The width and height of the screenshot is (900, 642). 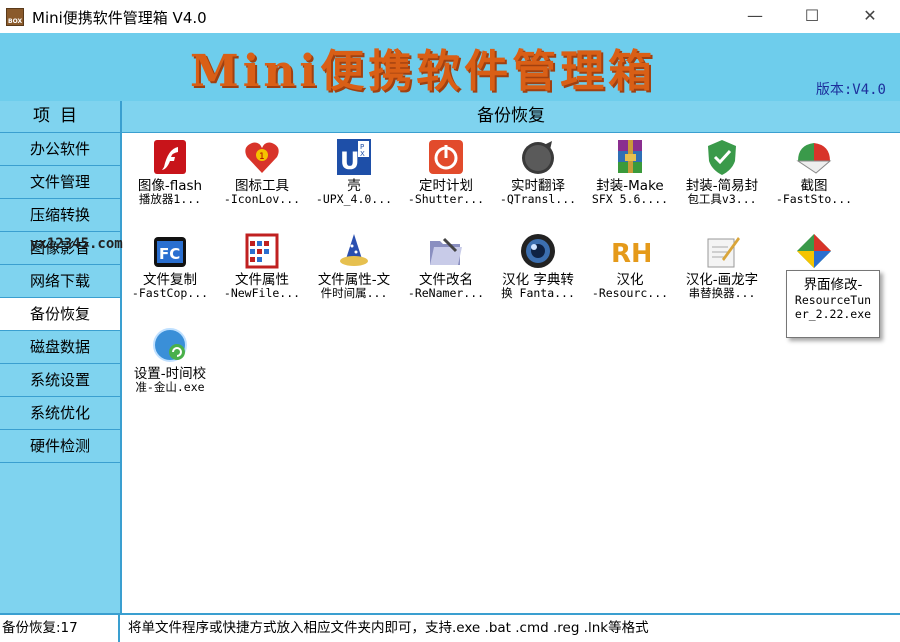 I want to click on app-tile-label: 设置-时间校, so click(x=170, y=374).